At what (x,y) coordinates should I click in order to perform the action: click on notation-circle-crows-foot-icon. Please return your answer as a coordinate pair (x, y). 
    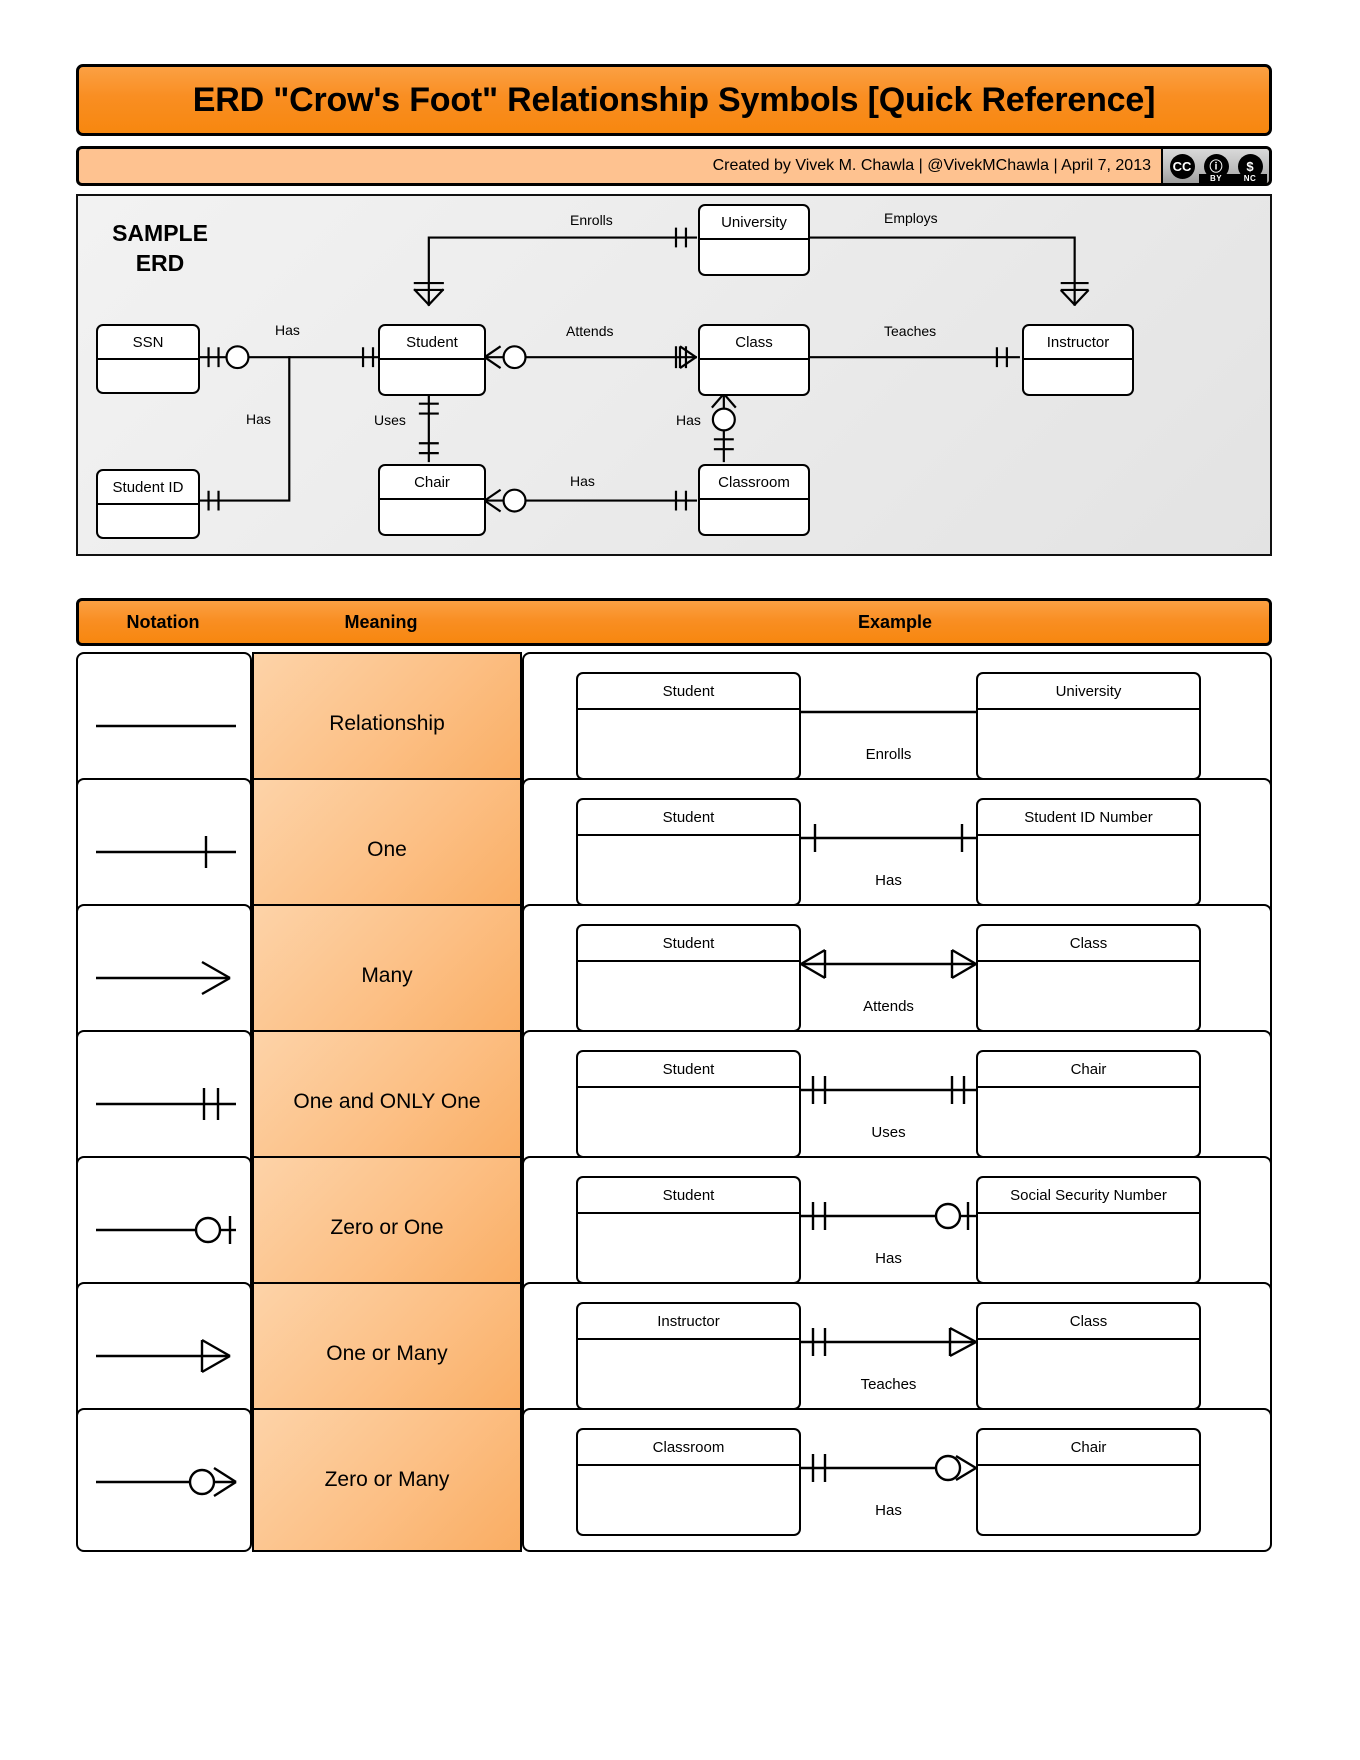
    Looking at the image, I should click on (166, 1482).